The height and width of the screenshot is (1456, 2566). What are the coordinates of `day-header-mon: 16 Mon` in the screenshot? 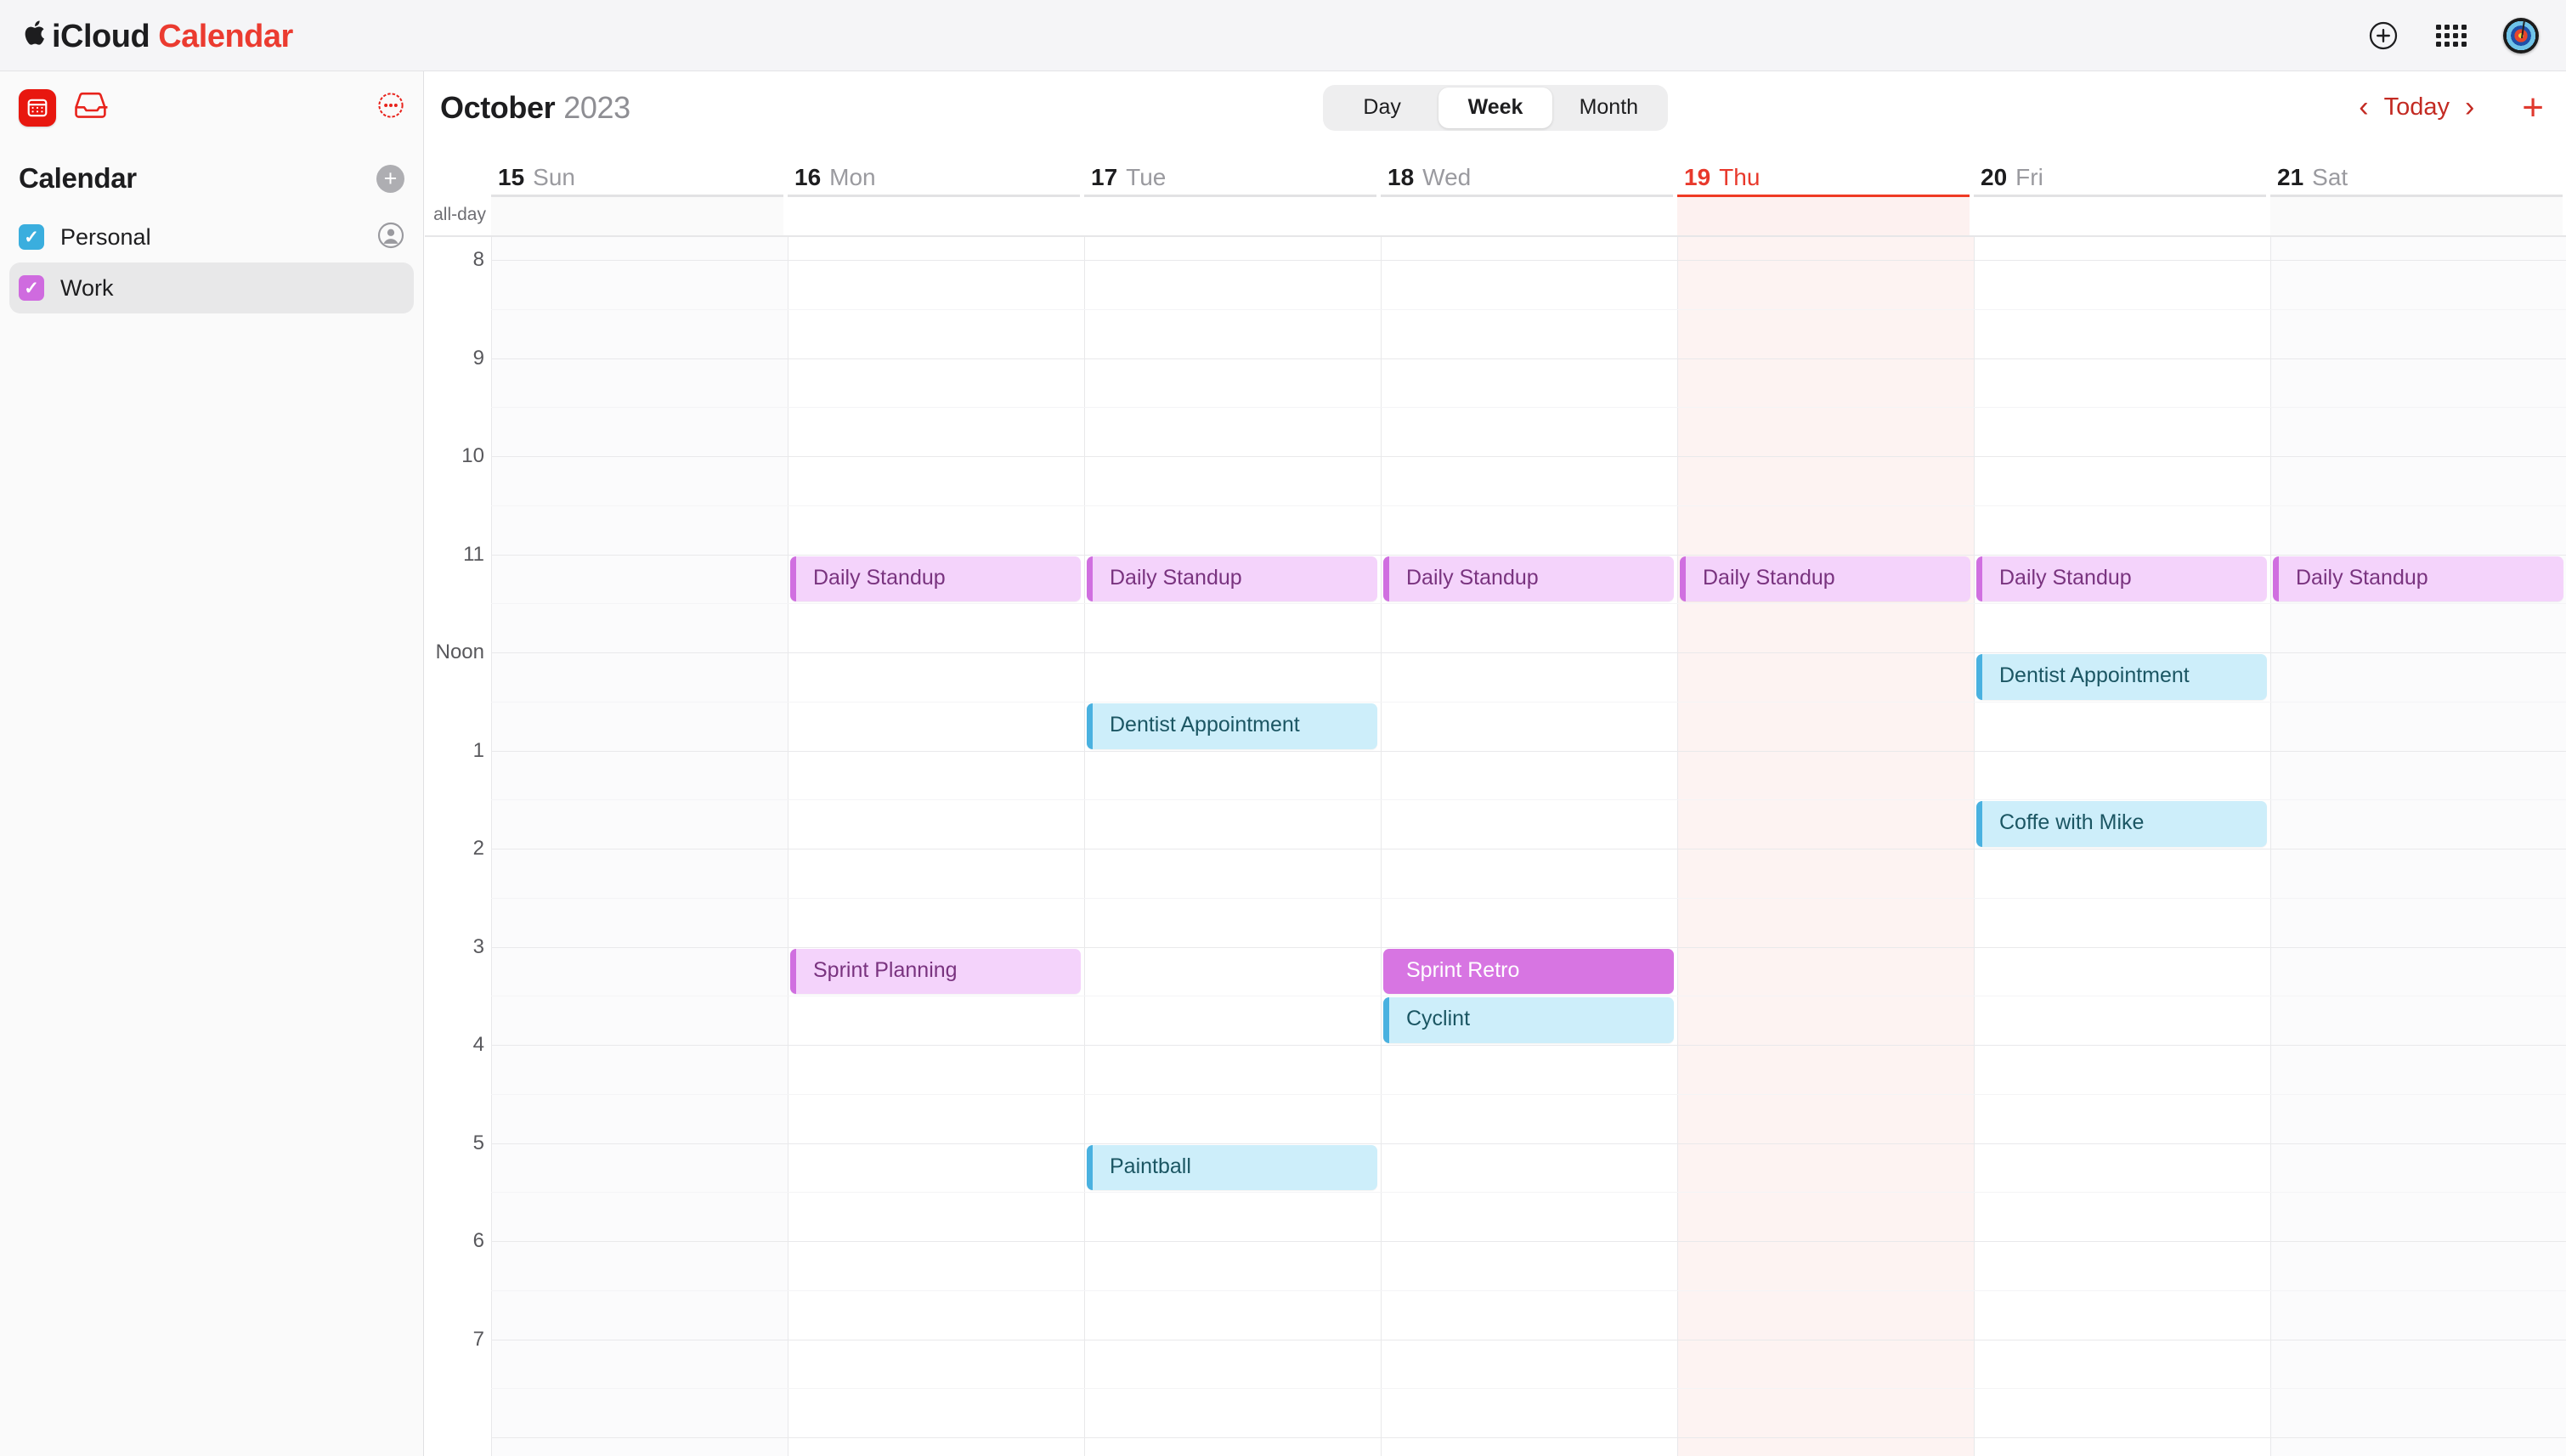 It's located at (943, 169).